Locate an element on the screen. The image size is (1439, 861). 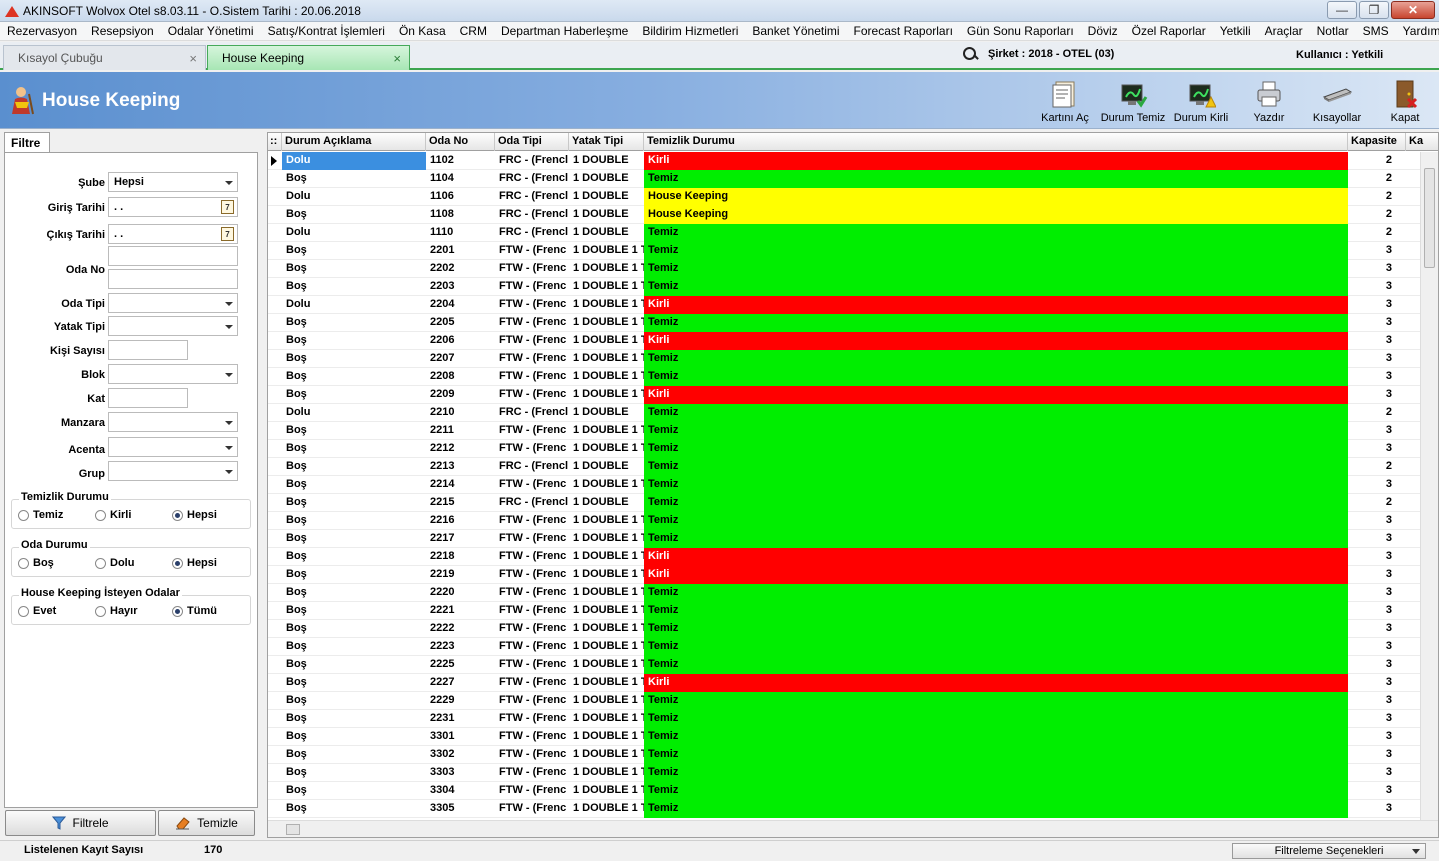
search-icon is located at coordinates (970, 54).